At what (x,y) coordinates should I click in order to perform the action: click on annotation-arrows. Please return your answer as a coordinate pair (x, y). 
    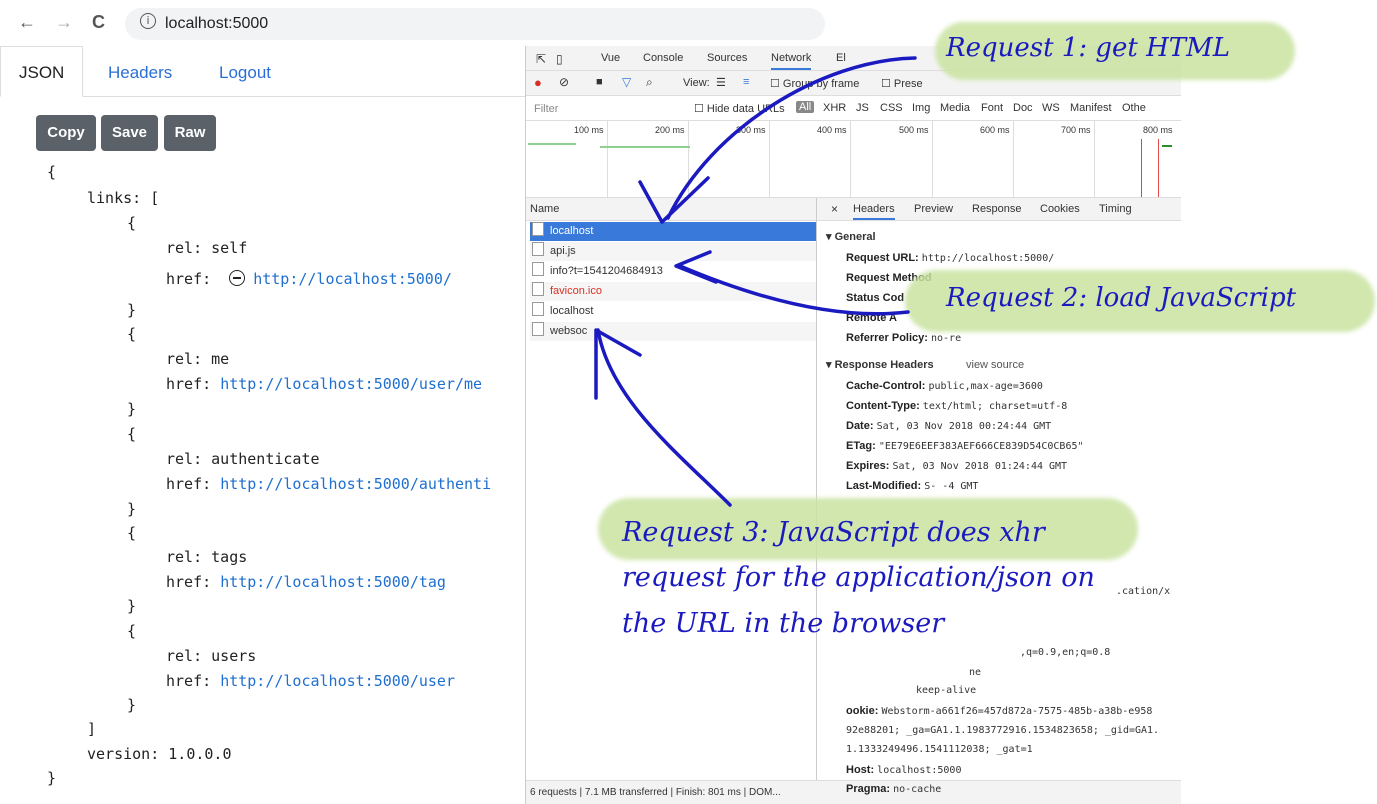
    Looking at the image, I should click on (755, 281).